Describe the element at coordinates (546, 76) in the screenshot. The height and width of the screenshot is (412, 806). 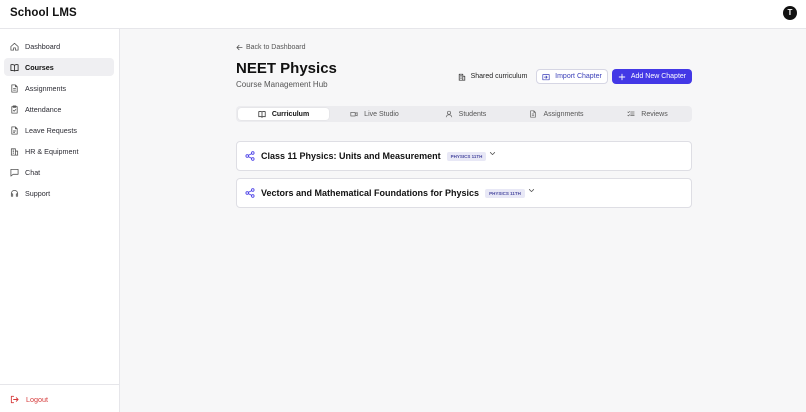
I see `import-icon` at that location.